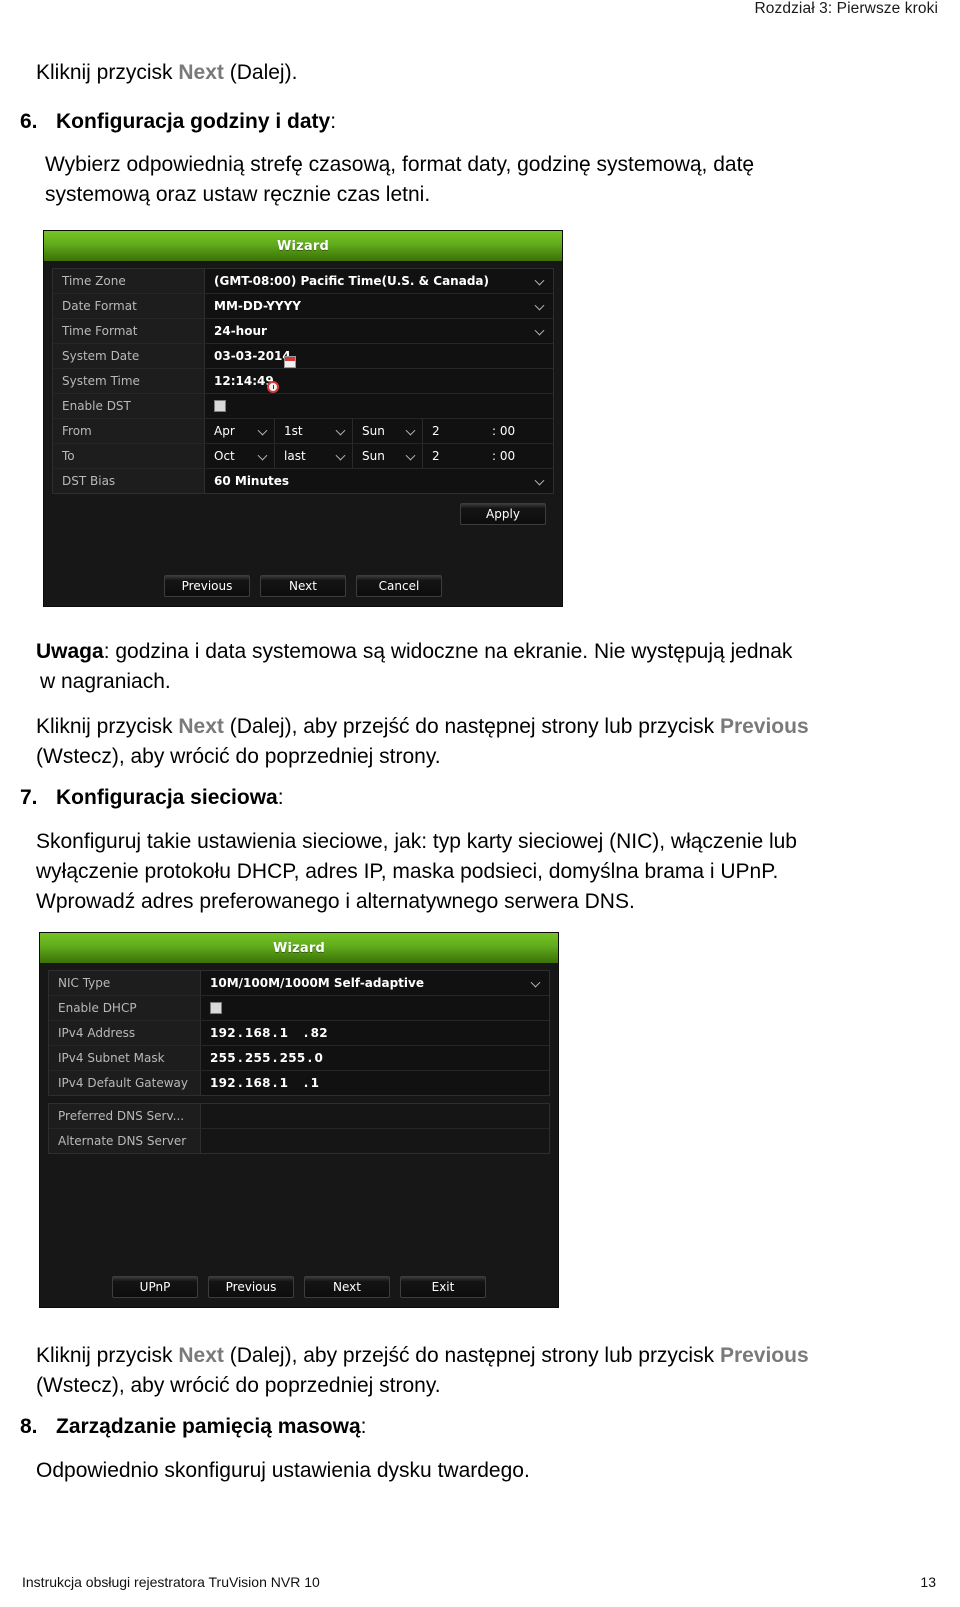 The height and width of the screenshot is (1607, 960). I want to click on dst-from-minute-text: : 00, so click(504, 431).